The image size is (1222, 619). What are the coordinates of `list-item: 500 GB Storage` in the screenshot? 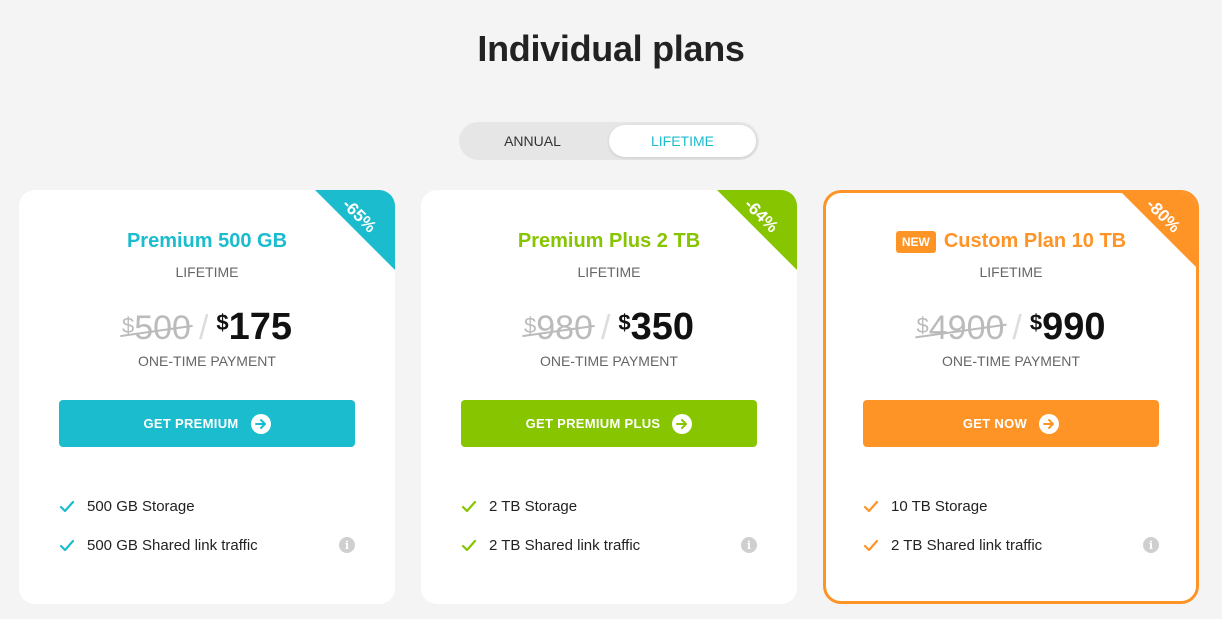 It's located at (207, 506).